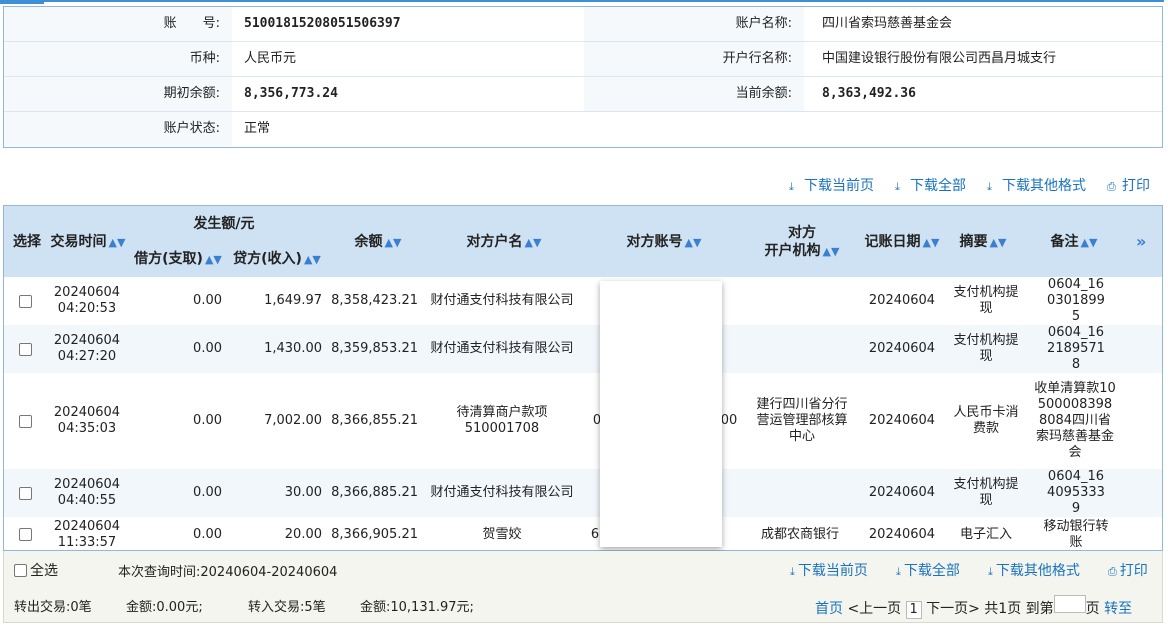 The height and width of the screenshot is (628, 1168). I want to click on header-remark: 备注 ▲▼, so click(1074, 242).